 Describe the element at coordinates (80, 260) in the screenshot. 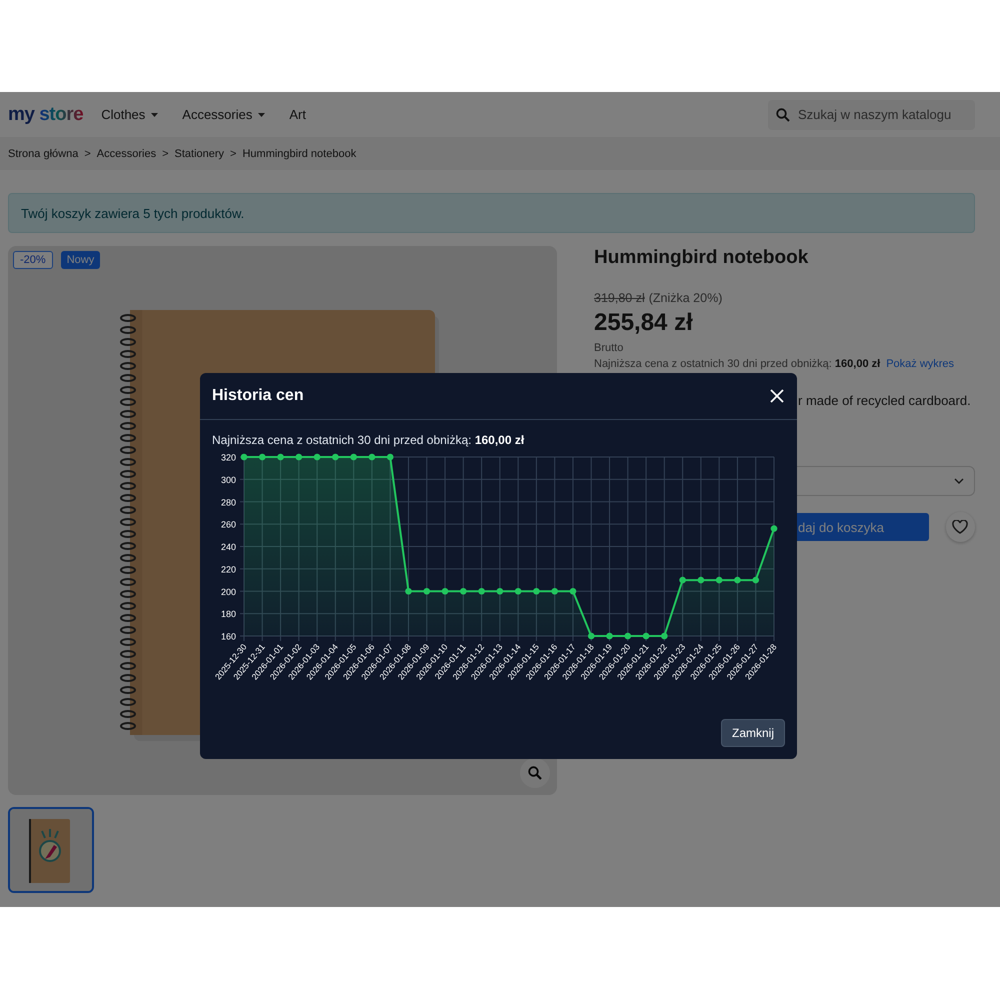

I see `new-badge: Nowy` at that location.